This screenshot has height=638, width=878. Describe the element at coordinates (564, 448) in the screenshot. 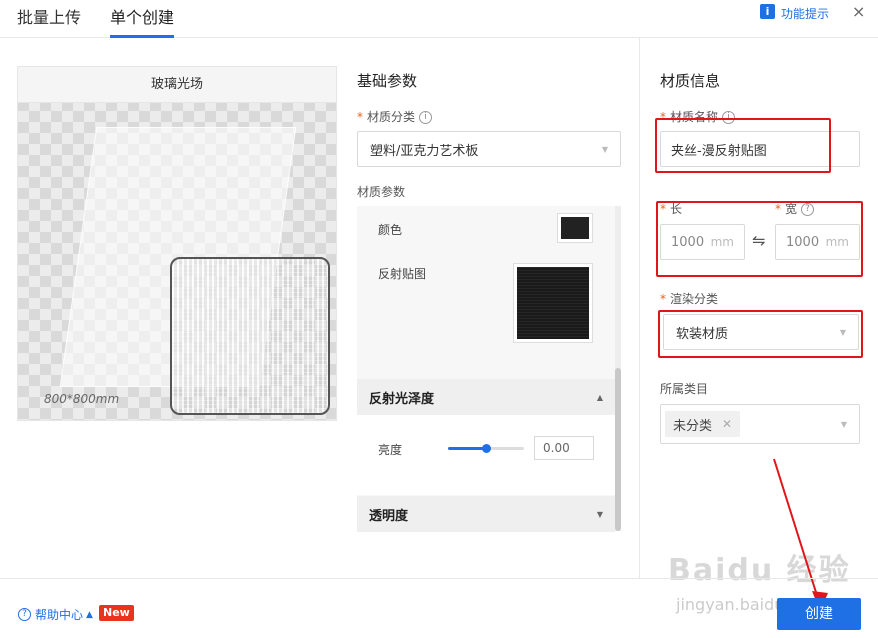

I see `brightness-input: 0.00` at that location.